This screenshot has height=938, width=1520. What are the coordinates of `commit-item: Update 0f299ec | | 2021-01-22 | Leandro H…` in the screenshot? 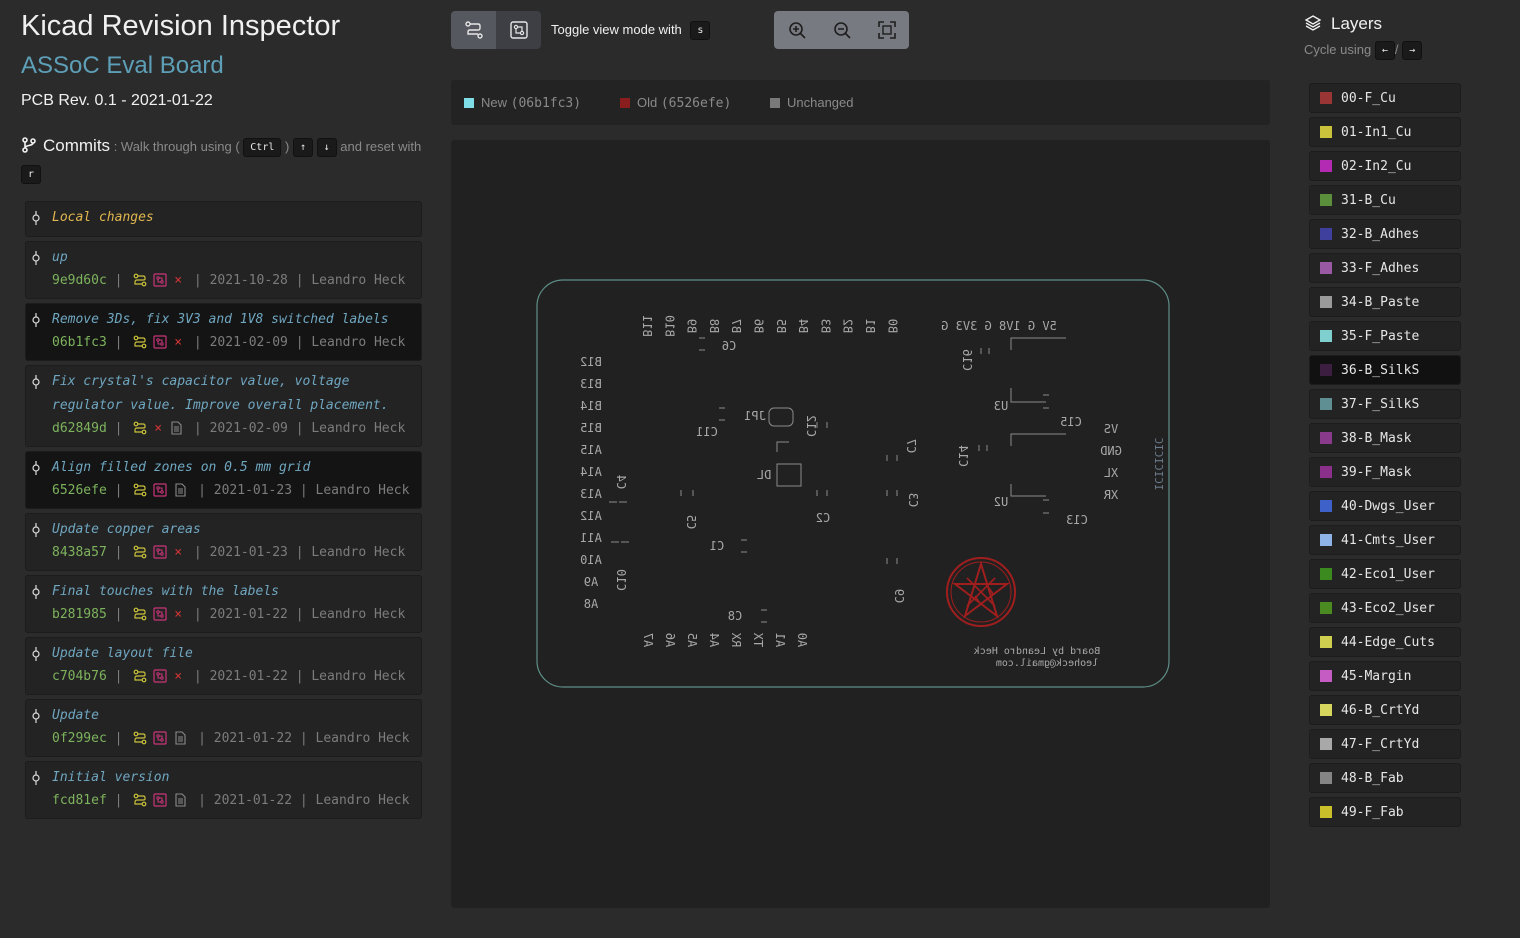 It's located at (223, 728).